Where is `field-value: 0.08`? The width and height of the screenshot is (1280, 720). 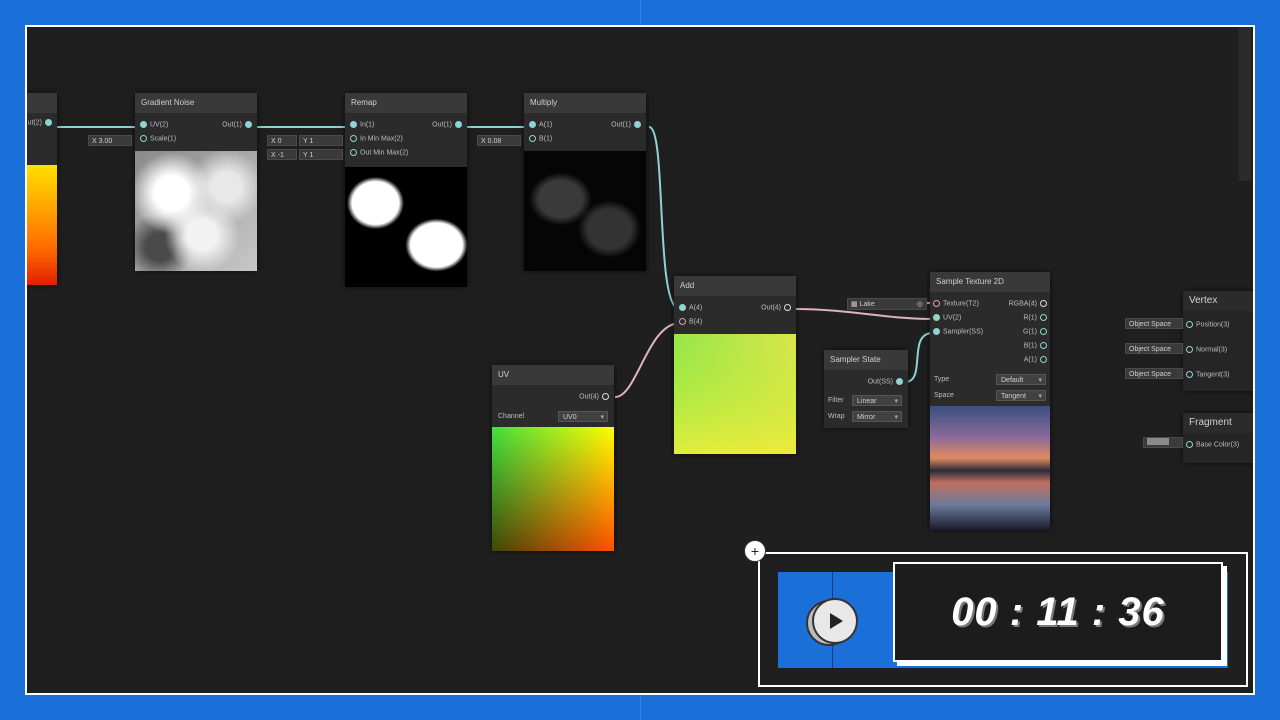
field-value: 0.08 is located at coordinates (494, 141).